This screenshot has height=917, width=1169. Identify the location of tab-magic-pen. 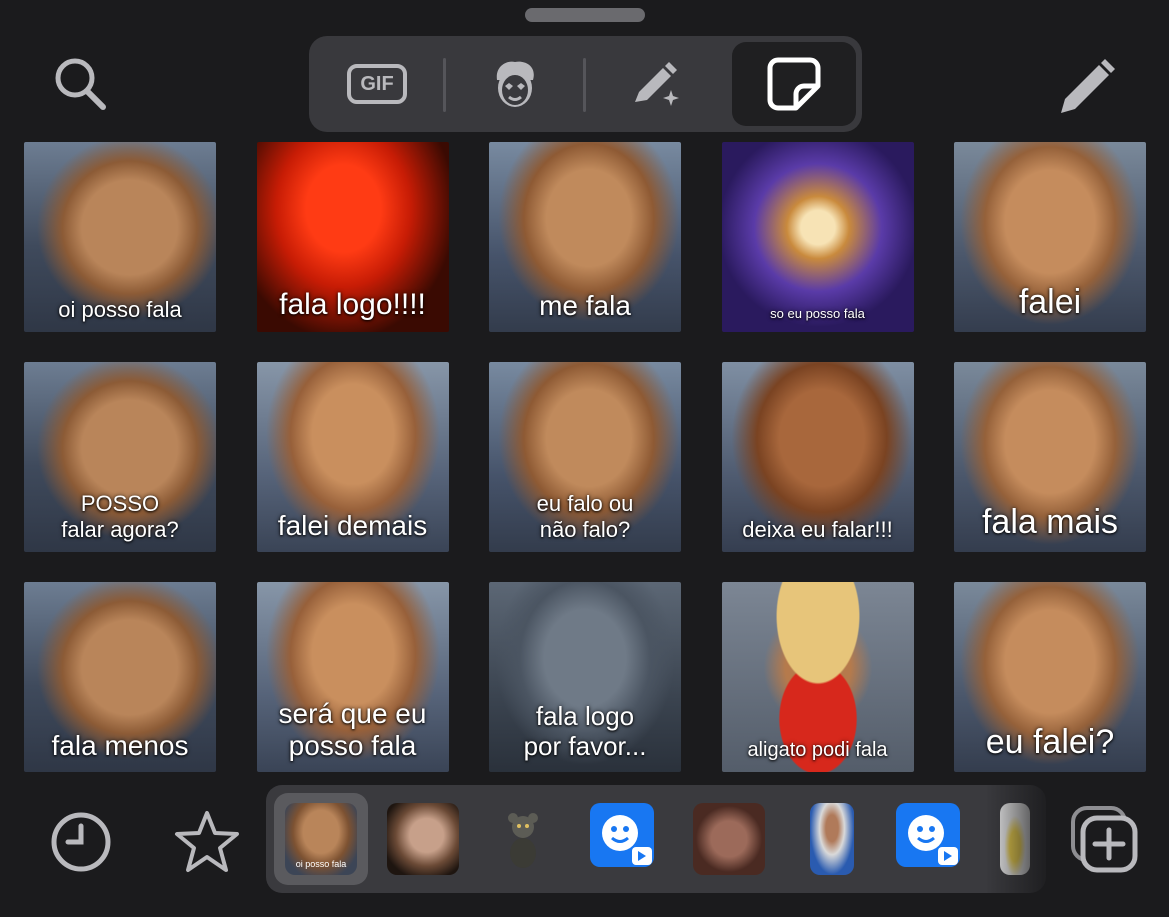
(655, 84).